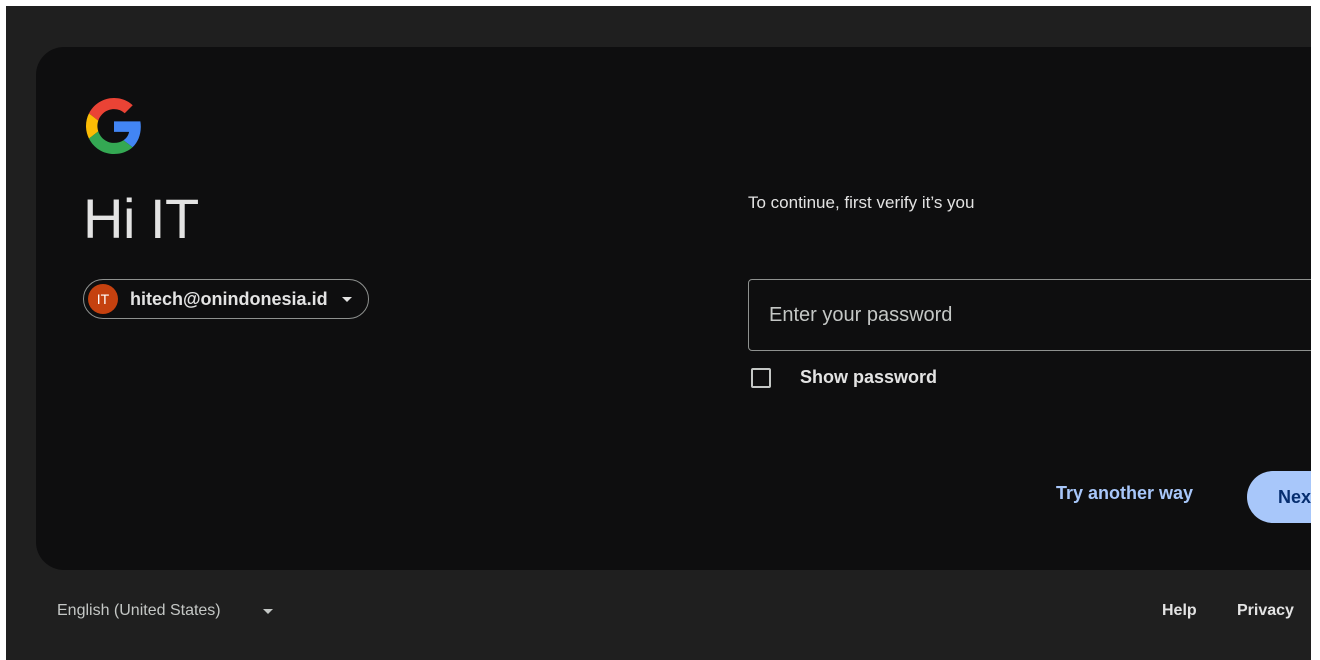  What do you see at coordinates (113, 126) in the screenshot?
I see `google-g-logo-icon` at bounding box center [113, 126].